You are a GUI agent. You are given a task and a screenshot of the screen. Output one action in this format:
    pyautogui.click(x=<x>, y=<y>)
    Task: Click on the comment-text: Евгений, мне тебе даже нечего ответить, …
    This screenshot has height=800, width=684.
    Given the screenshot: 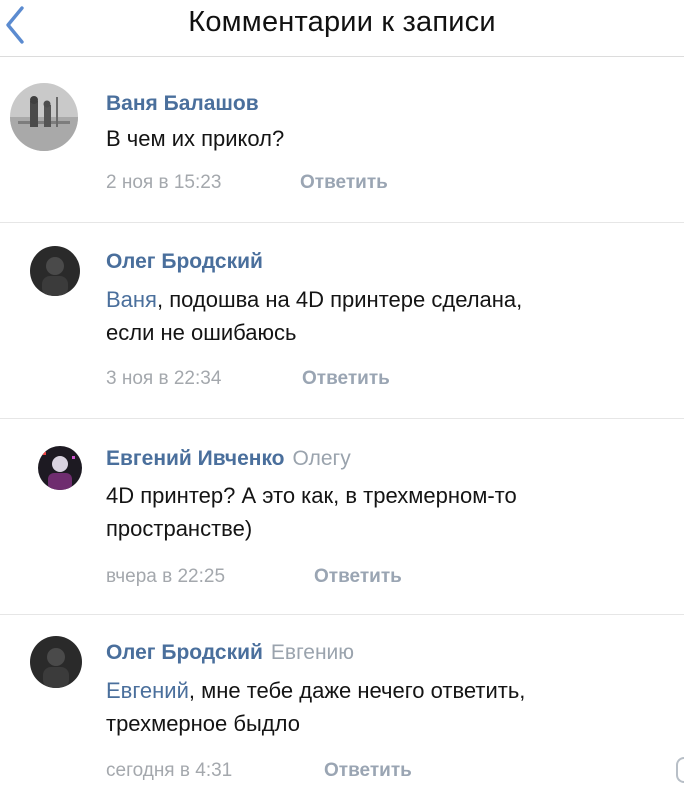 What is the action you would take?
    pyautogui.click(x=316, y=707)
    